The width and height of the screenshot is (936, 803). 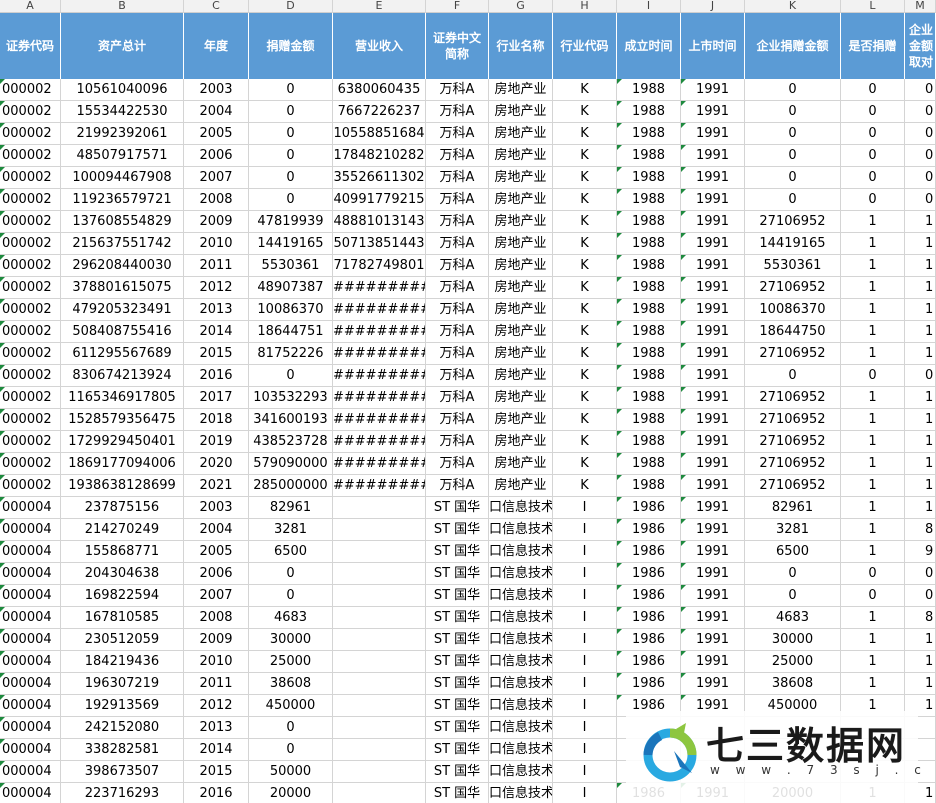 What do you see at coordinates (216, 772) in the screenshot?
I see `table-cell: 2015` at bounding box center [216, 772].